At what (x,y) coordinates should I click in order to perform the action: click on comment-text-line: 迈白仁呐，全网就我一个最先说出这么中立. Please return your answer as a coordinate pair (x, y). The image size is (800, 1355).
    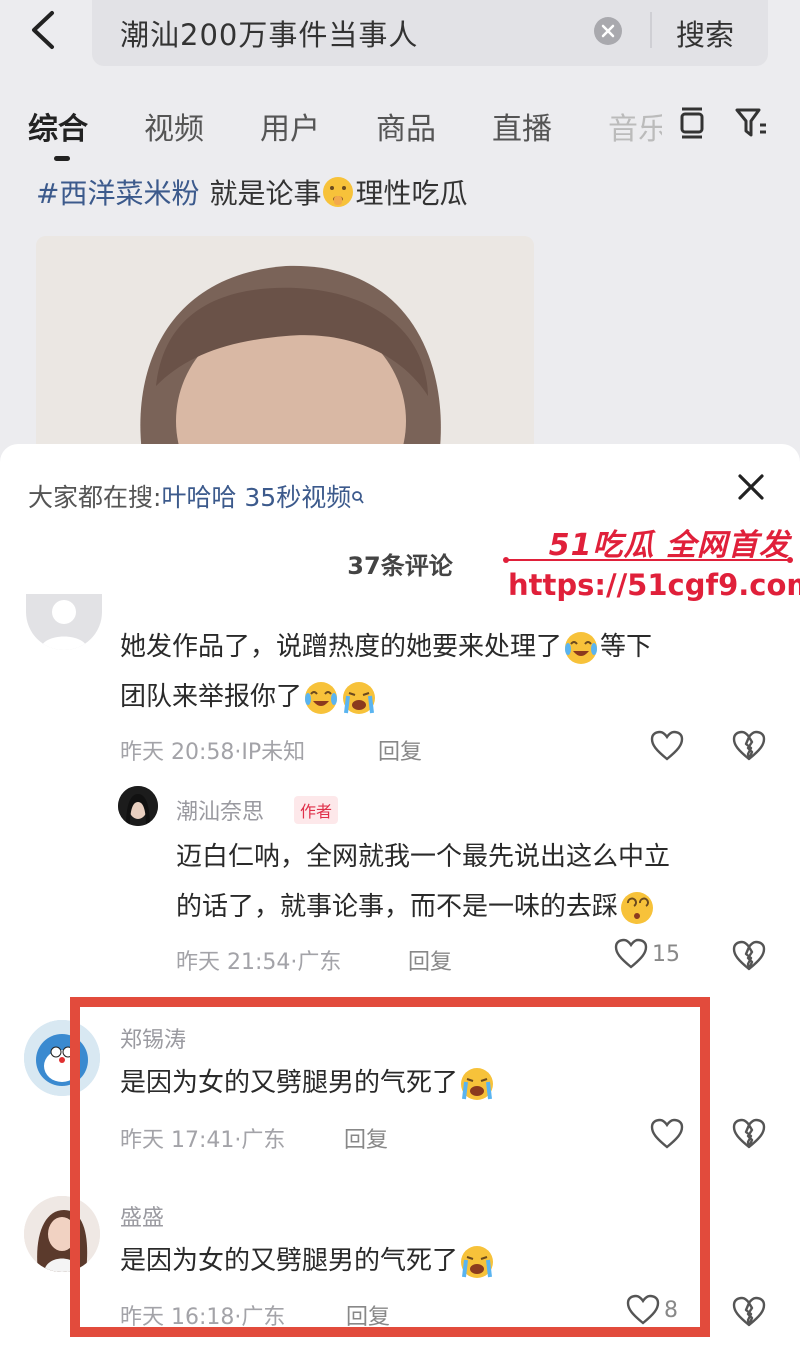
    Looking at the image, I should click on (423, 857).